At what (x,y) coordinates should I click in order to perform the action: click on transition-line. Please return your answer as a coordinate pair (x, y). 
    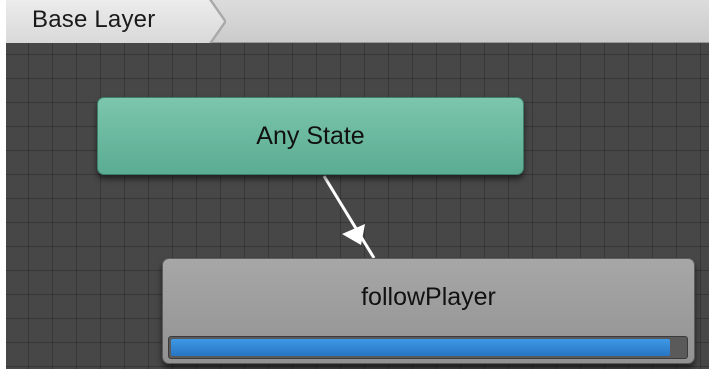
    Looking at the image, I should click on (349, 217).